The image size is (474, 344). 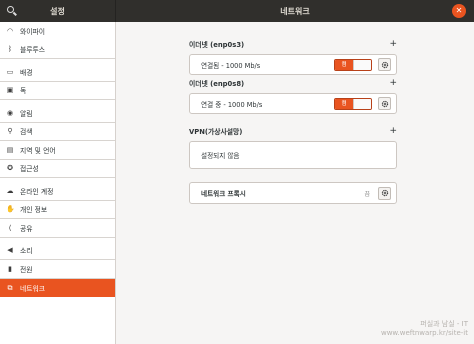 I want to click on sidebar-item-network: ⧉ 네트워크, so click(x=57, y=287).